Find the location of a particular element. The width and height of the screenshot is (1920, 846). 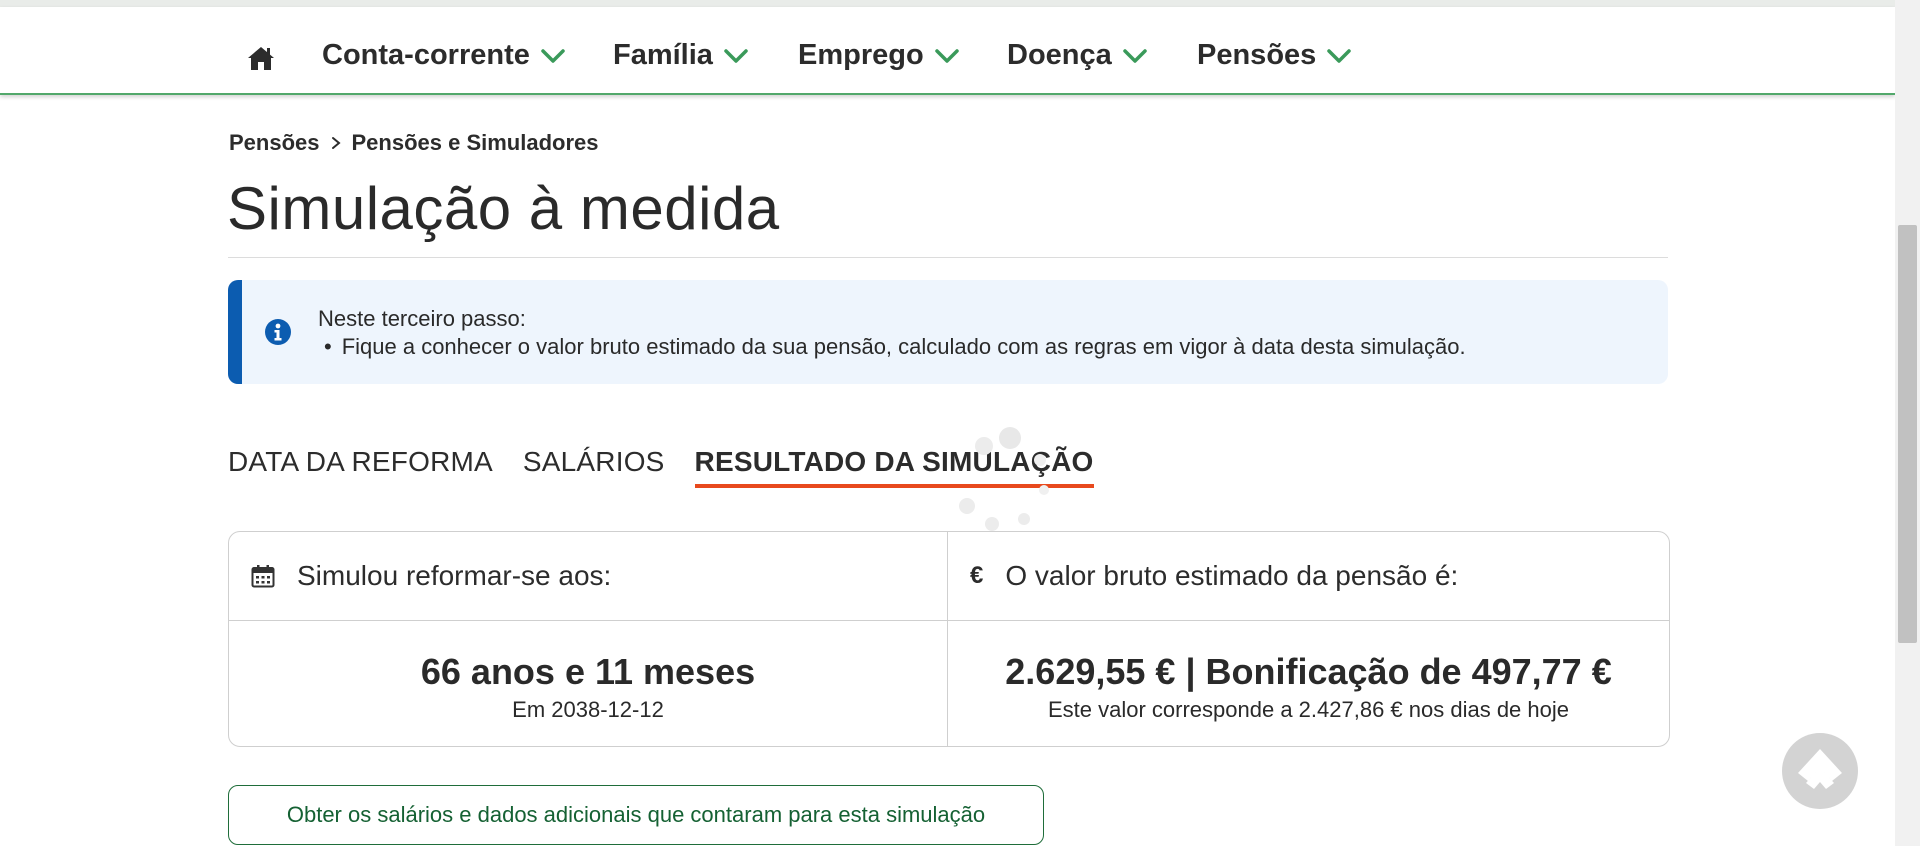

nav-item-pensoes: Pensões is located at coordinates (1274, 55).